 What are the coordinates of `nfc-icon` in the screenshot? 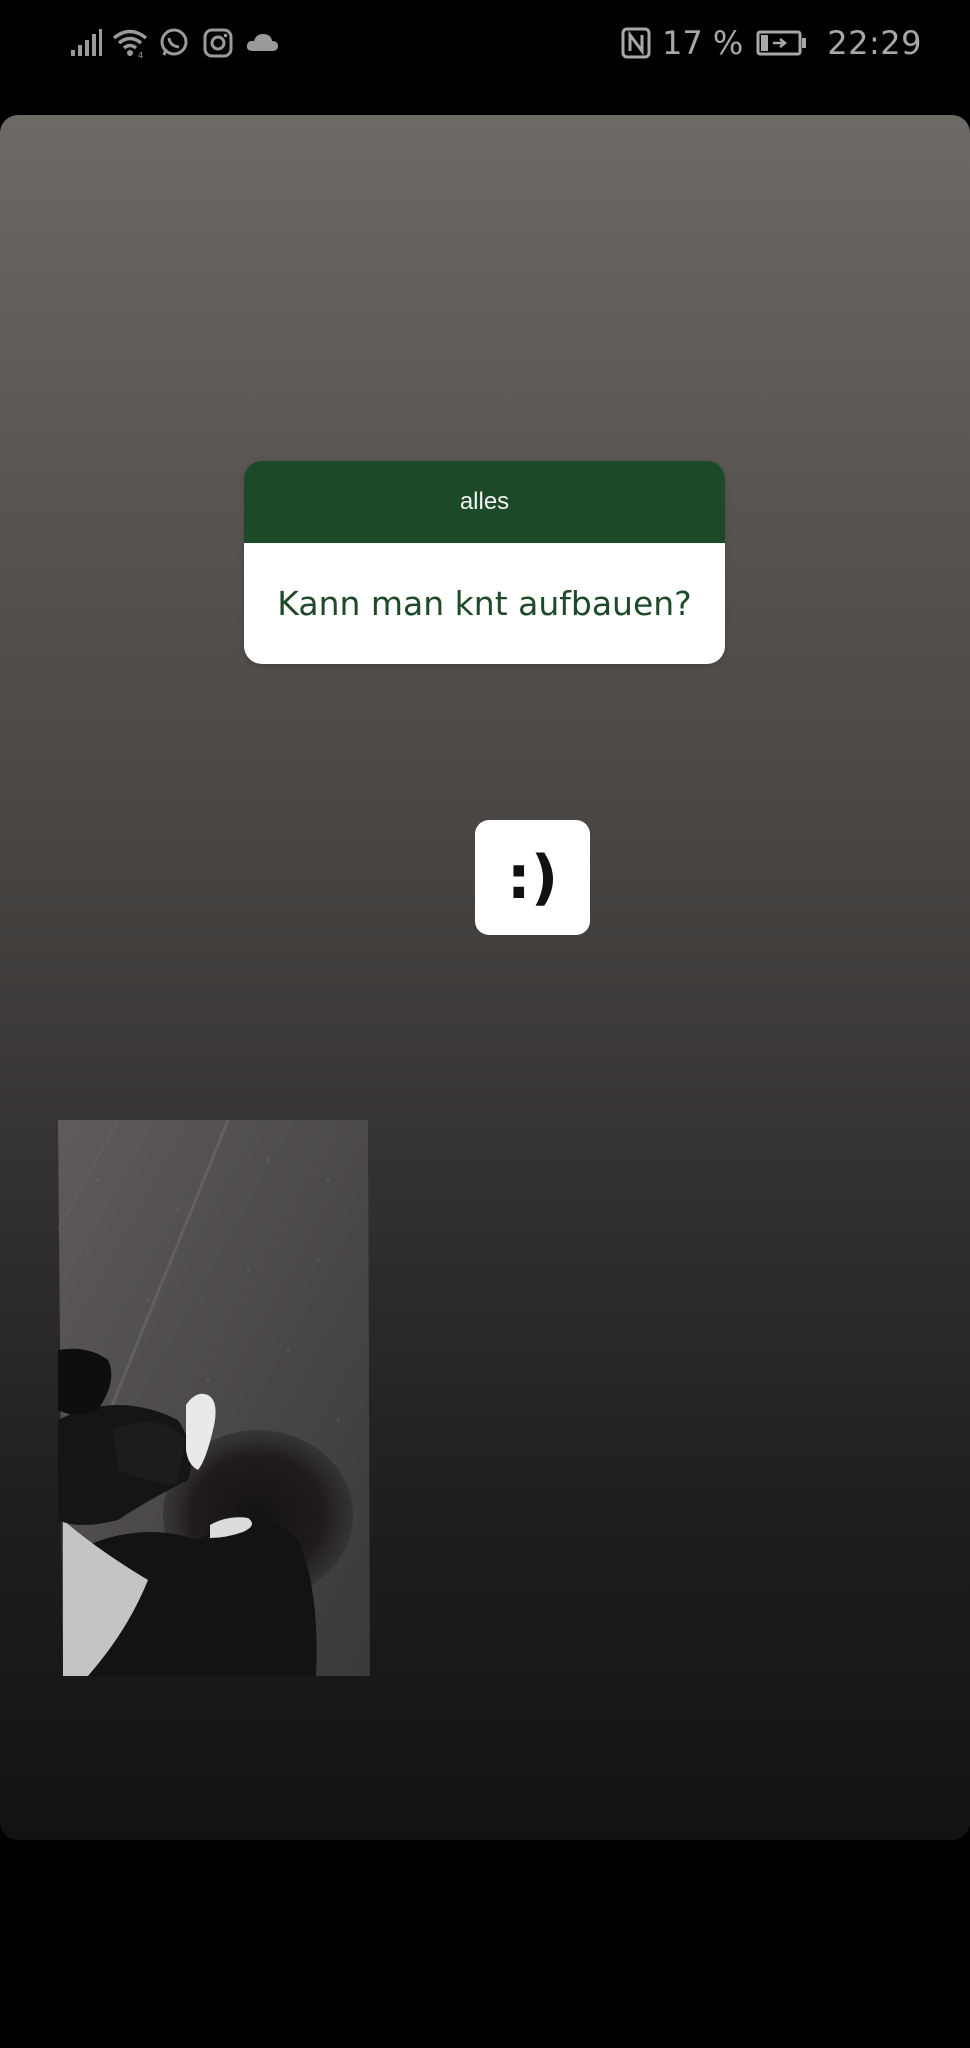 It's located at (636, 43).